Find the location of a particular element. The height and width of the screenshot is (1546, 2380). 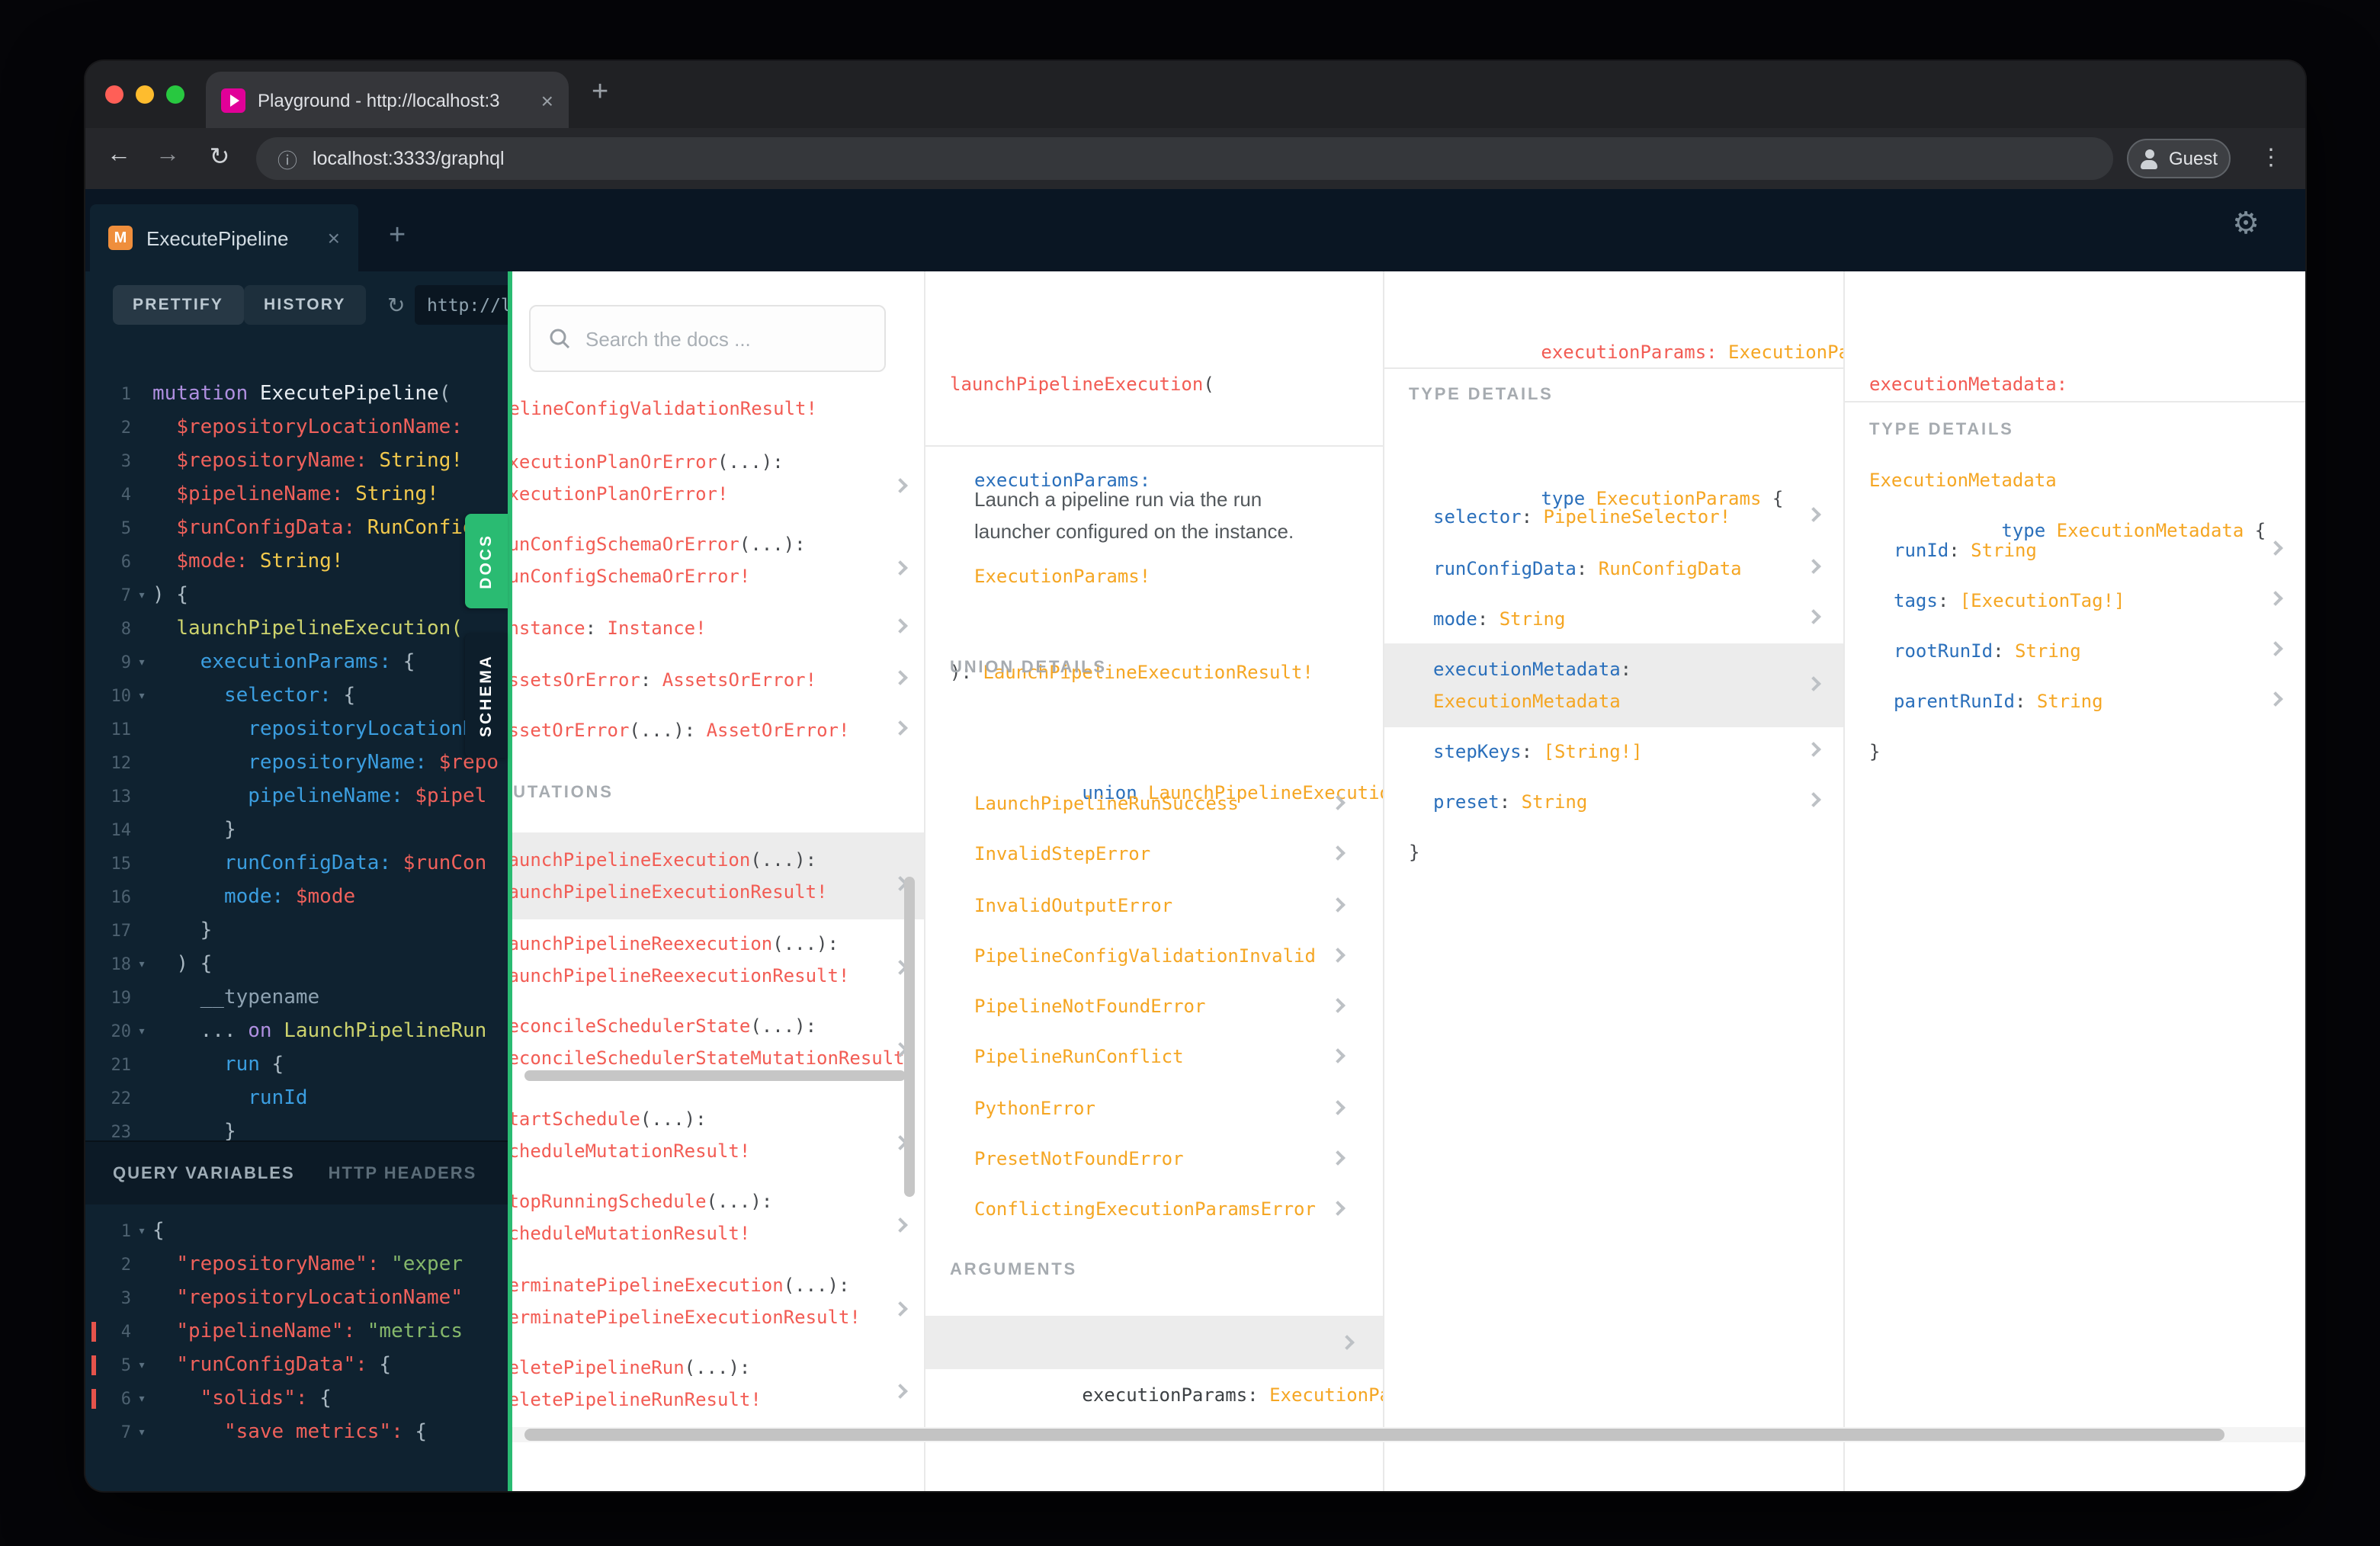

scrollbar-thumb is located at coordinates (1374, 1435).